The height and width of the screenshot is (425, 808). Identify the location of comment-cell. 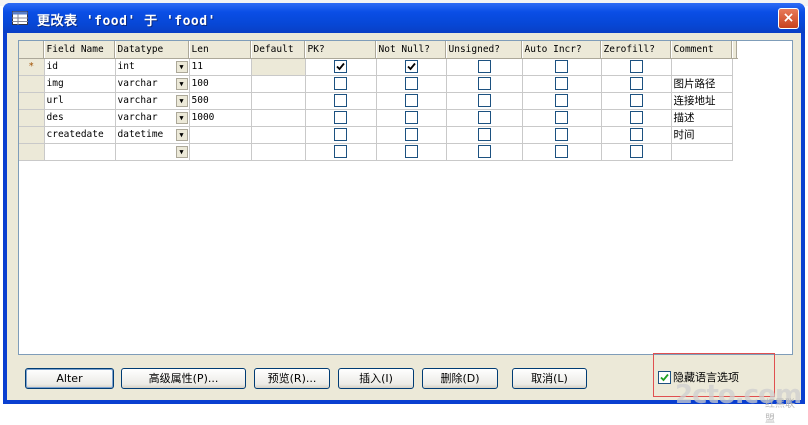
(702, 67).